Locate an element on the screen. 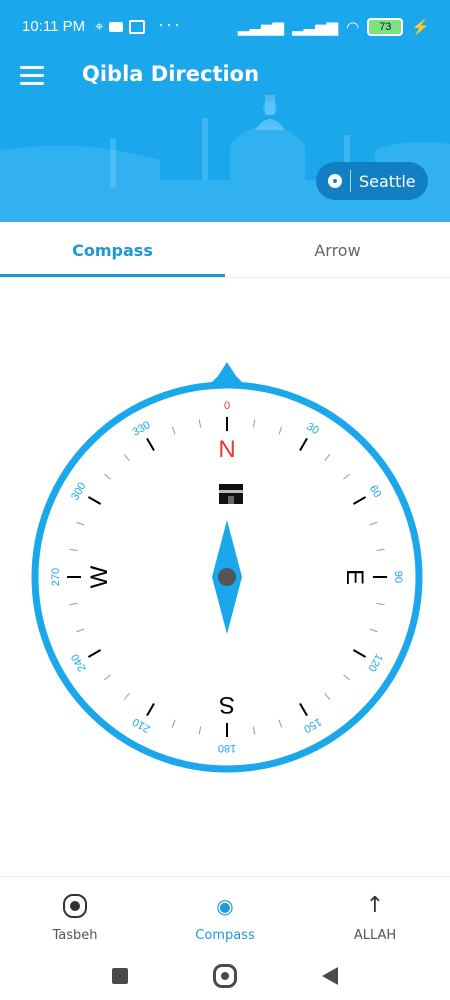  radio-button-icon is located at coordinates (75, 905).